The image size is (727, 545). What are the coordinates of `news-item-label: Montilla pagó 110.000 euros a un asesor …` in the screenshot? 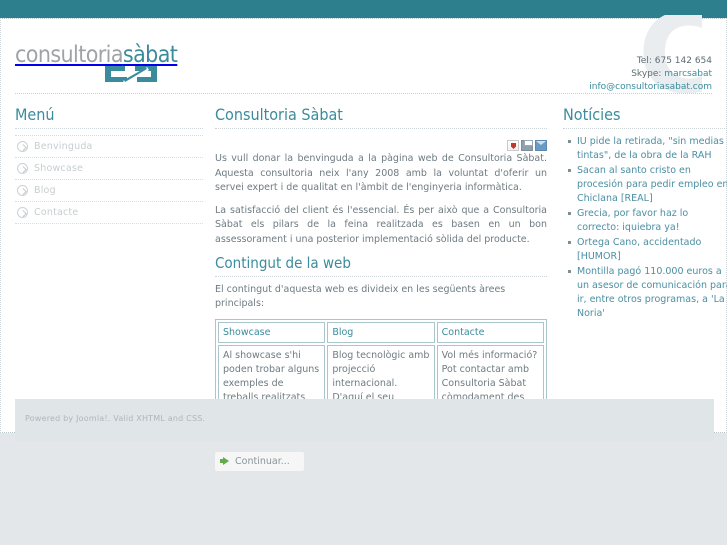 It's located at (652, 292).